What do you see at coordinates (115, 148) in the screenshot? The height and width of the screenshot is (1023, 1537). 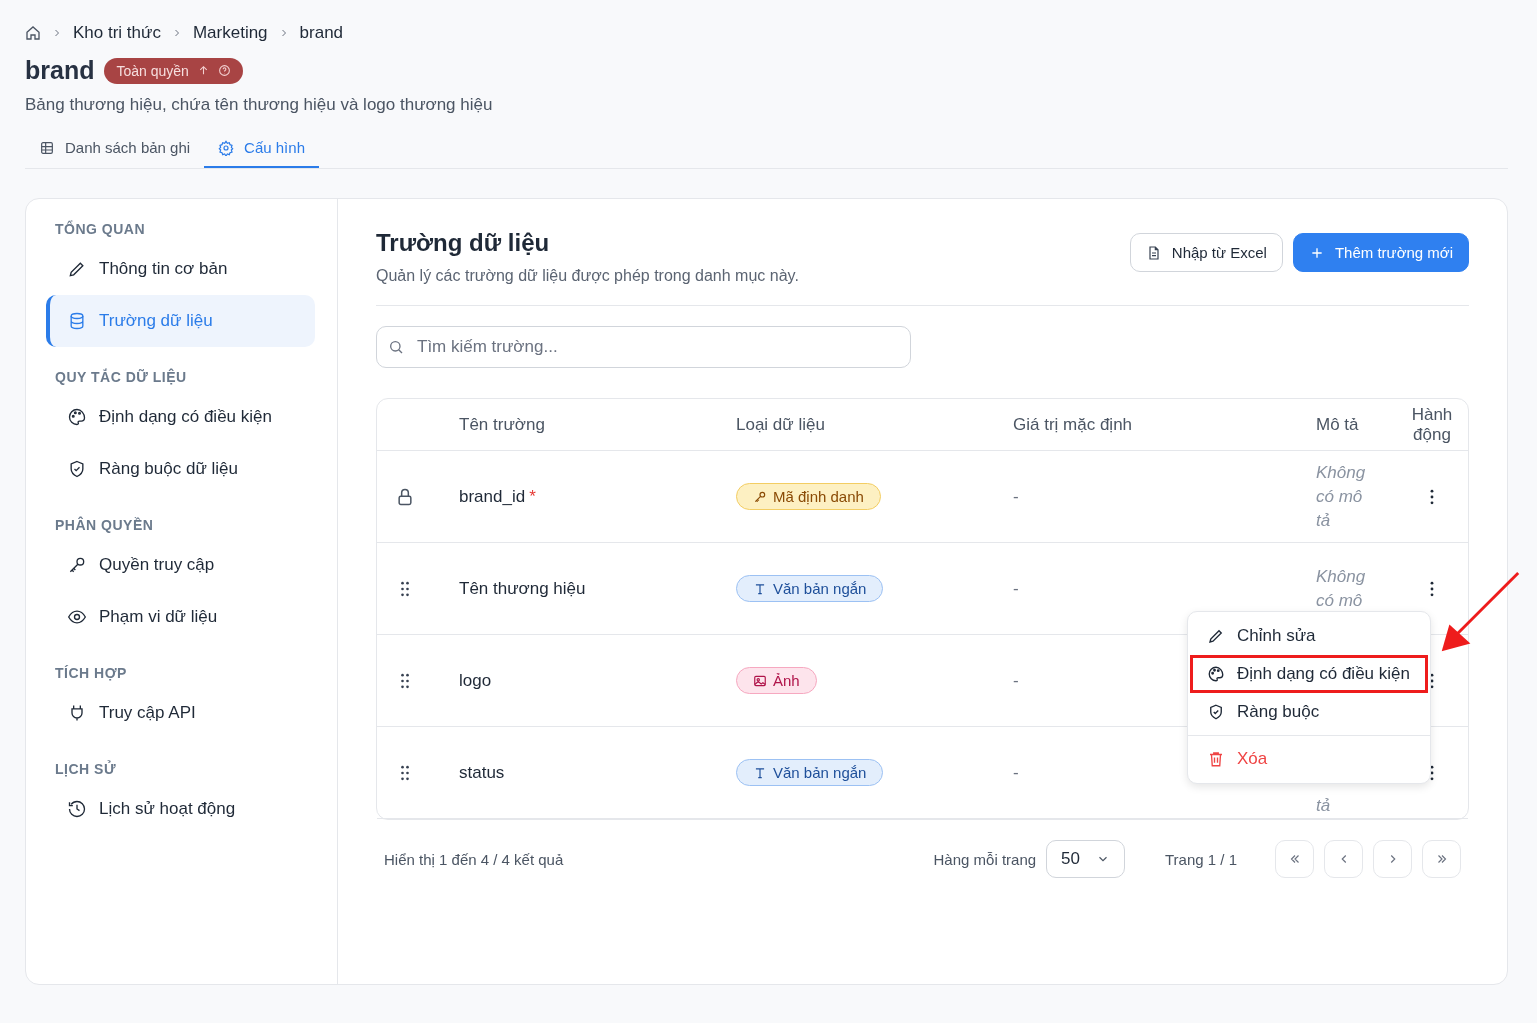 I see `tab: Danh sách bản ghi` at bounding box center [115, 148].